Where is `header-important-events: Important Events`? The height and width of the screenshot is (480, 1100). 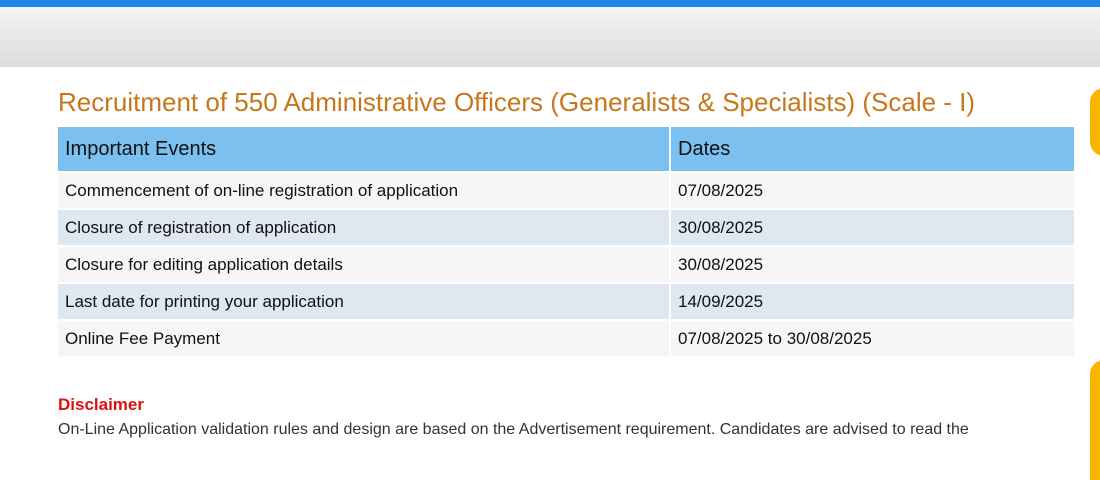
header-important-events: Important Events is located at coordinates (363, 149).